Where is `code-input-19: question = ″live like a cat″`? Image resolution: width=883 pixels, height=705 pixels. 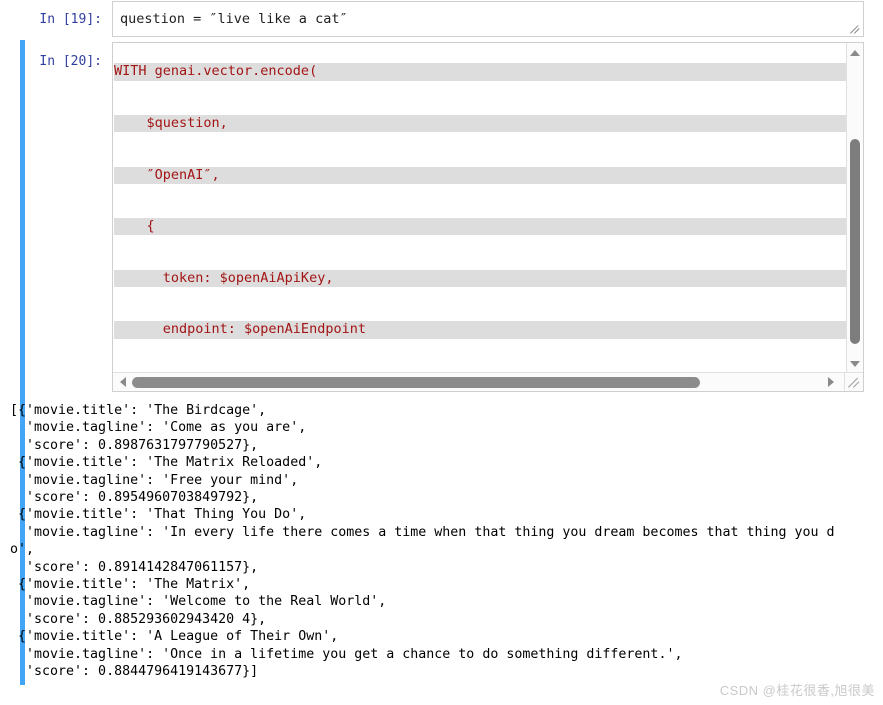
code-input-19: question = ″live like a cat″ is located at coordinates (488, 19).